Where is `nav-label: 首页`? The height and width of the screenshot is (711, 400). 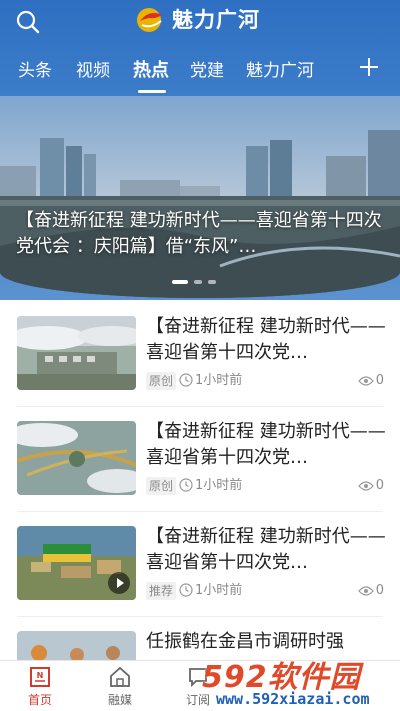 nav-label: 首页 is located at coordinates (39, 700).